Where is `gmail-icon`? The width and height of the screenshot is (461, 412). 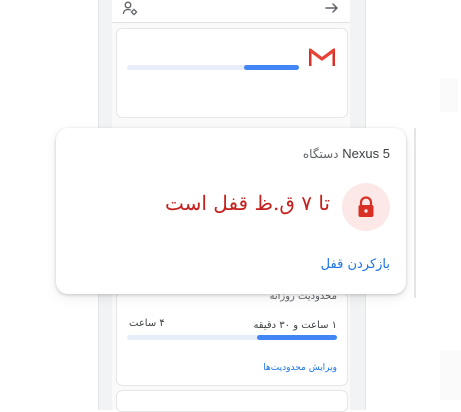 gmail-icon is located at coordinates (322, 57).